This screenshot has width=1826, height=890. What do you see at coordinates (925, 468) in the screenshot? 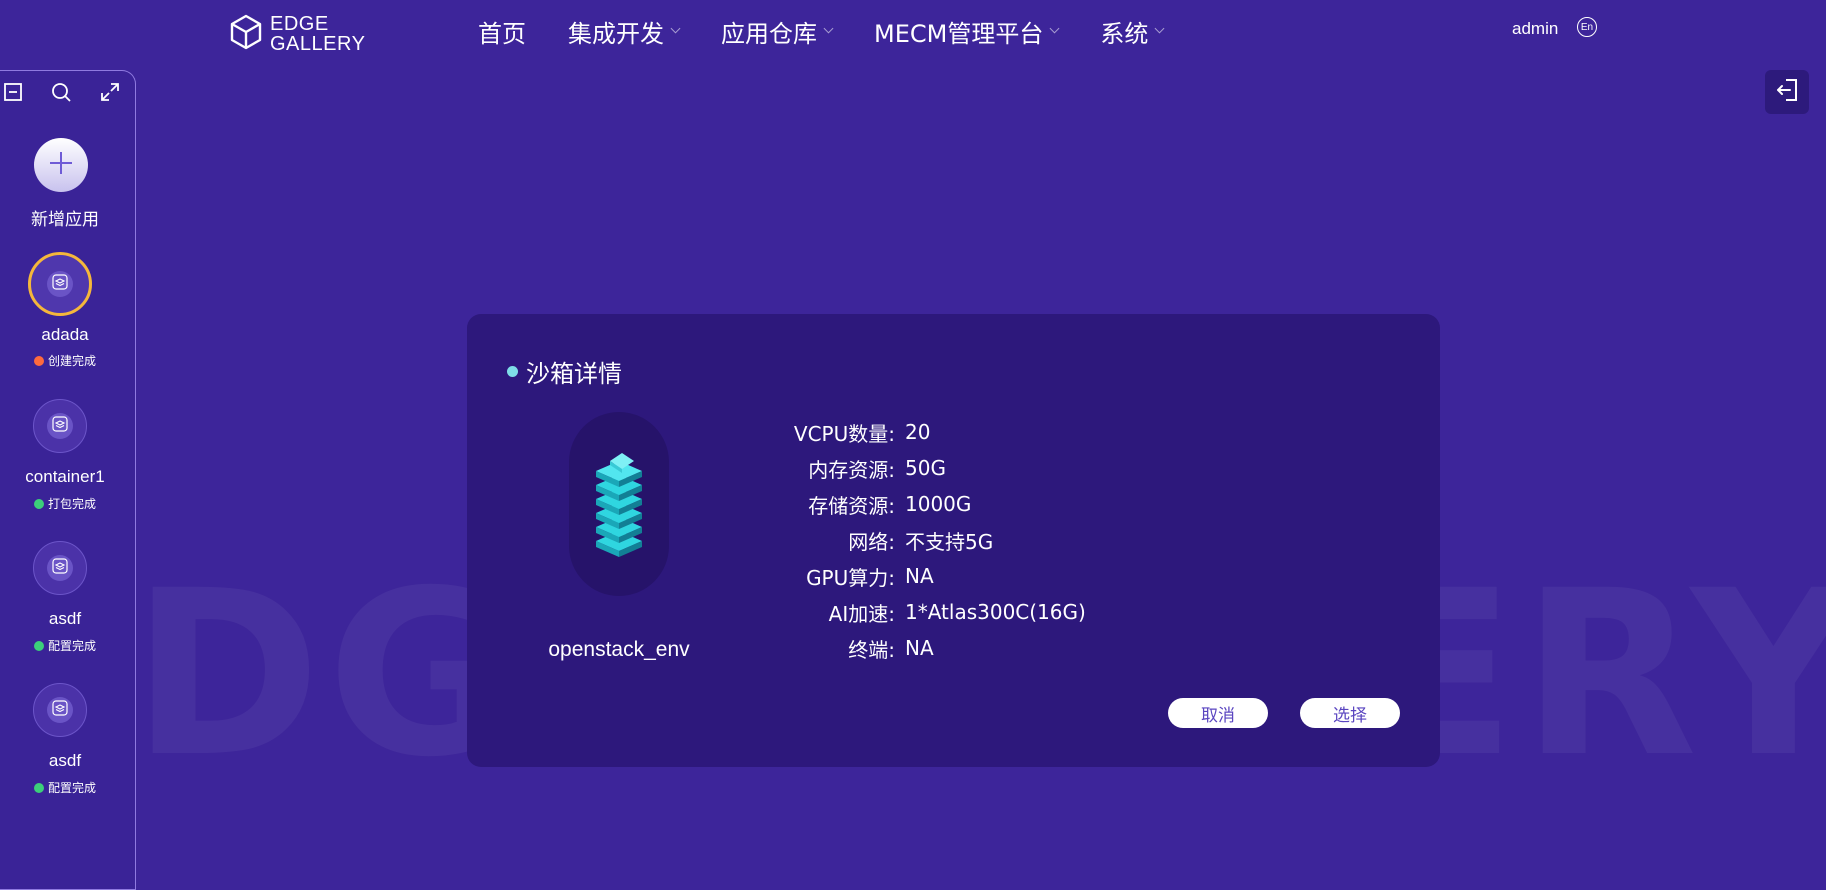
I see `detail-value: 50G` at bounding box center [925, 468].